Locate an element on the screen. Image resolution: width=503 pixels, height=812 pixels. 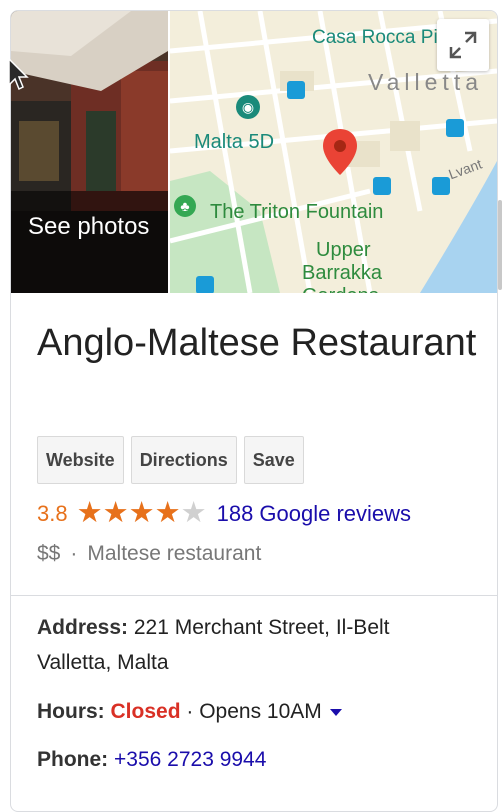
map-label-upper: Upper is located at coordinates (343, 250).